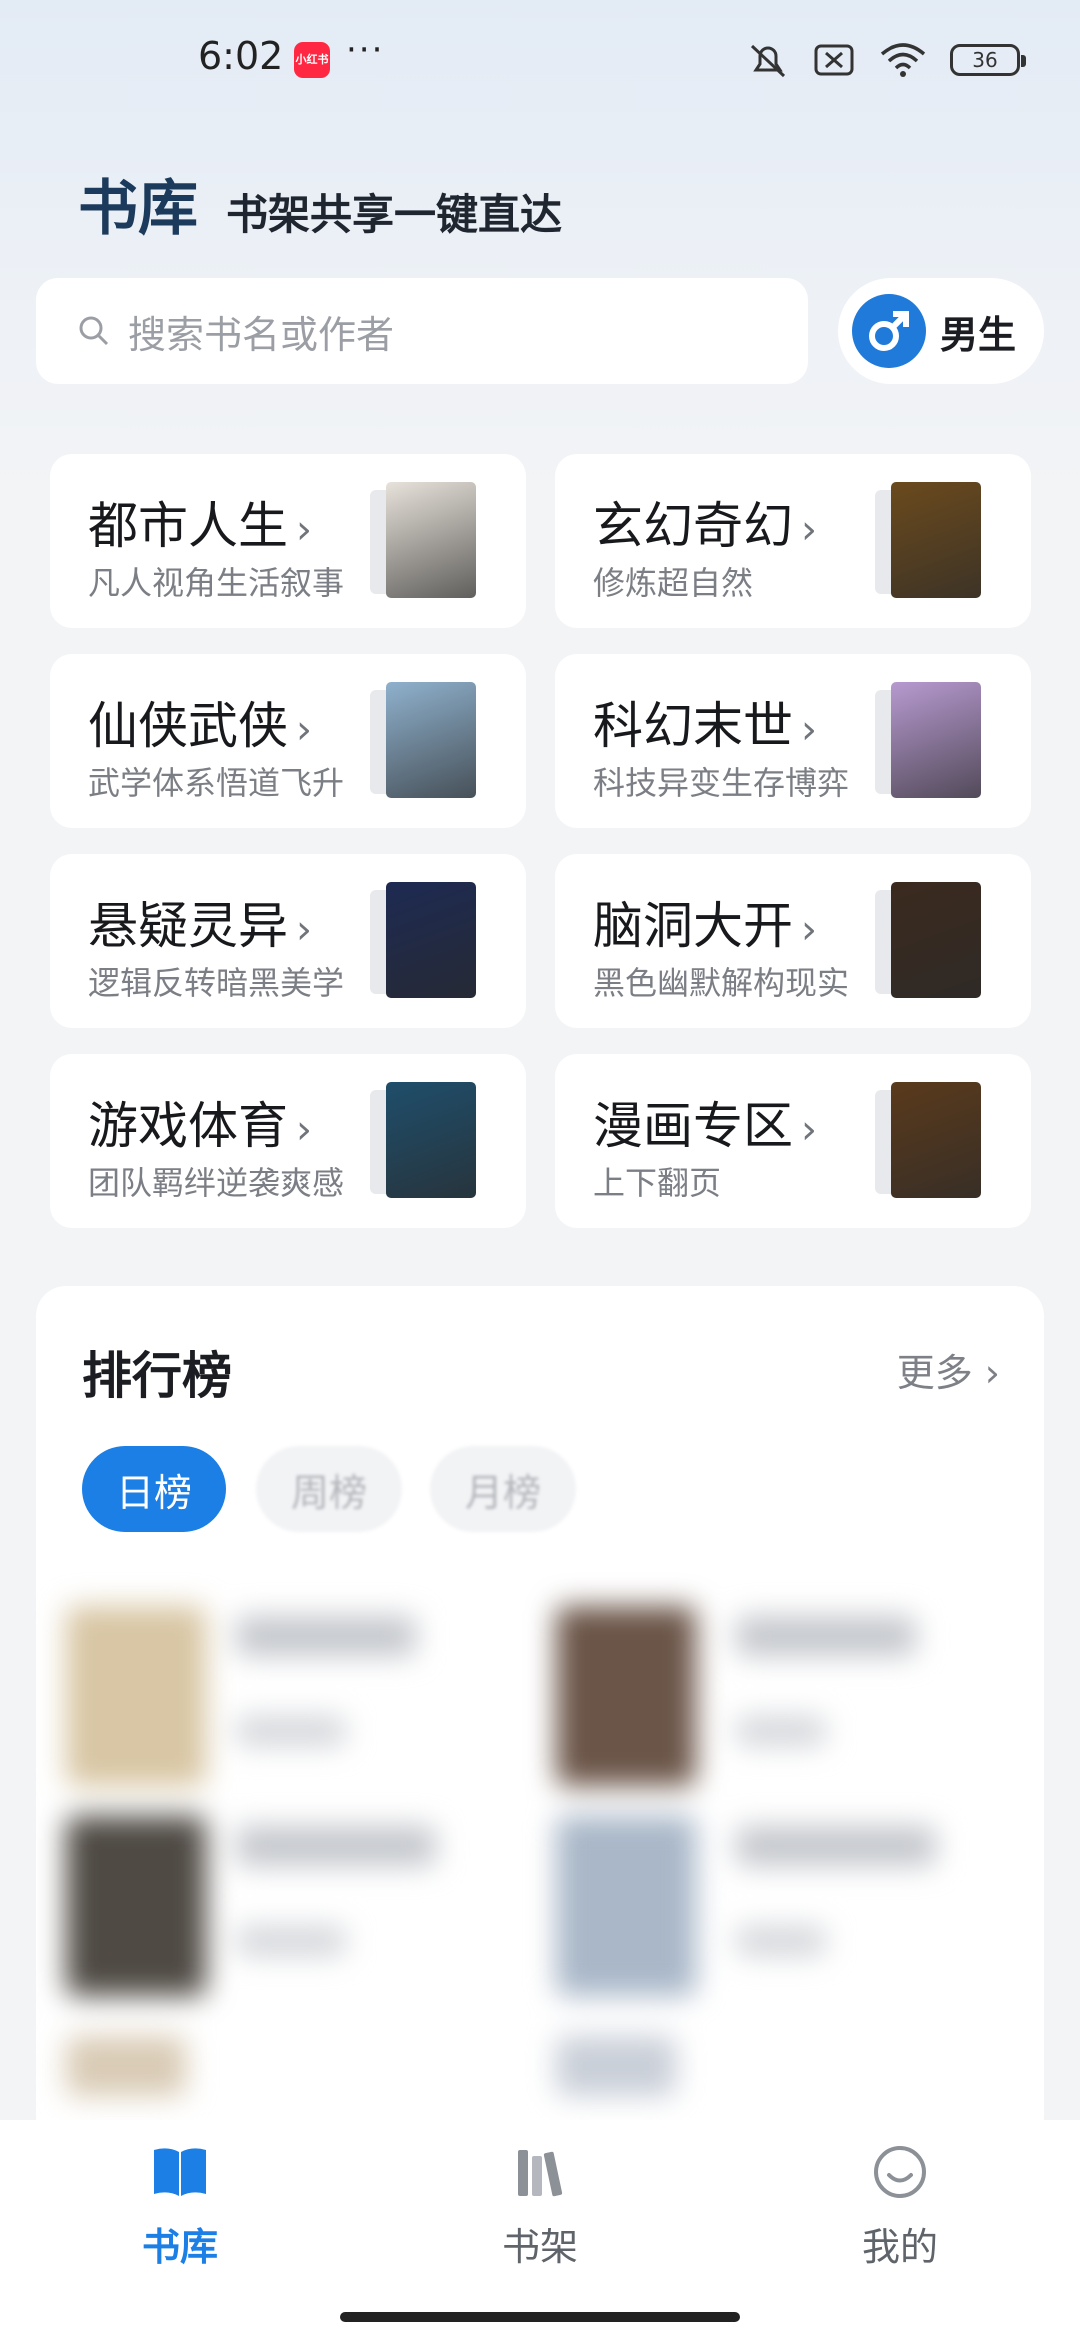 This screenshot has height=2340, width=1080. Describe the element at coordinates (180, 2206) in the screenshot. I see `nav-item-library: 书库` at that location.